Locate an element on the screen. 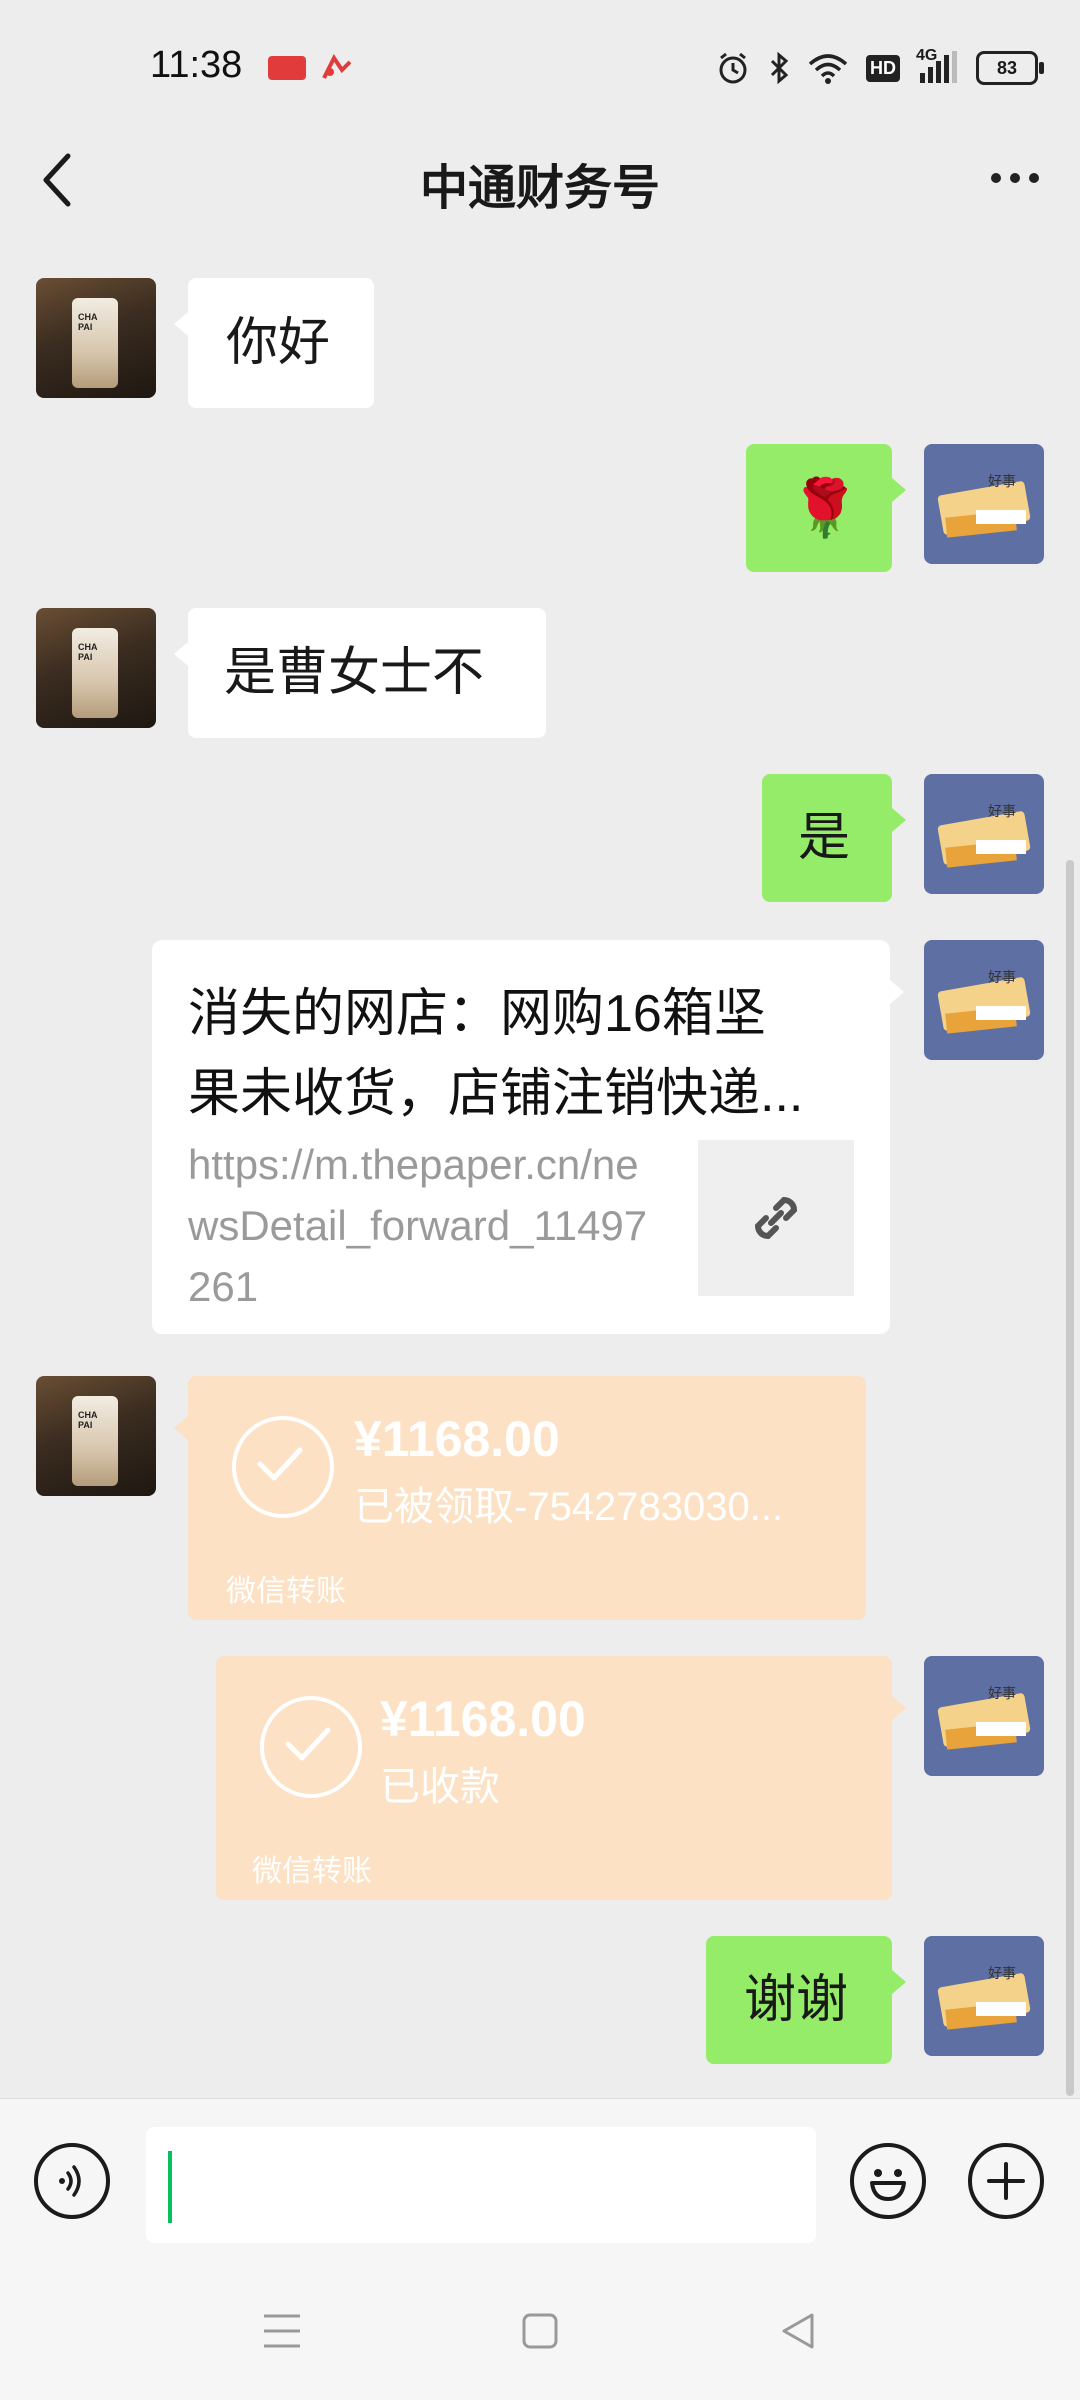  message-input-bar is located at coordinates (540, 2179).